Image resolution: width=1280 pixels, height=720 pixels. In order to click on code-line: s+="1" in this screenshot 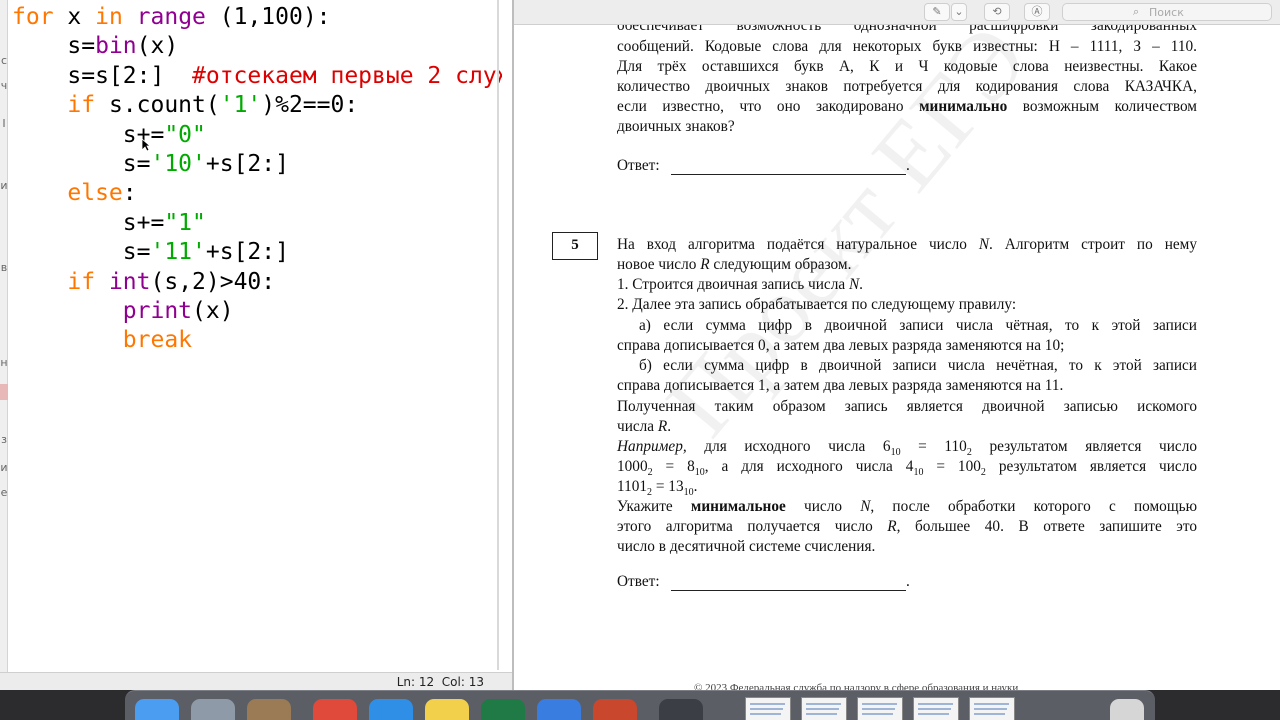, I will do `click(257, 223)`.